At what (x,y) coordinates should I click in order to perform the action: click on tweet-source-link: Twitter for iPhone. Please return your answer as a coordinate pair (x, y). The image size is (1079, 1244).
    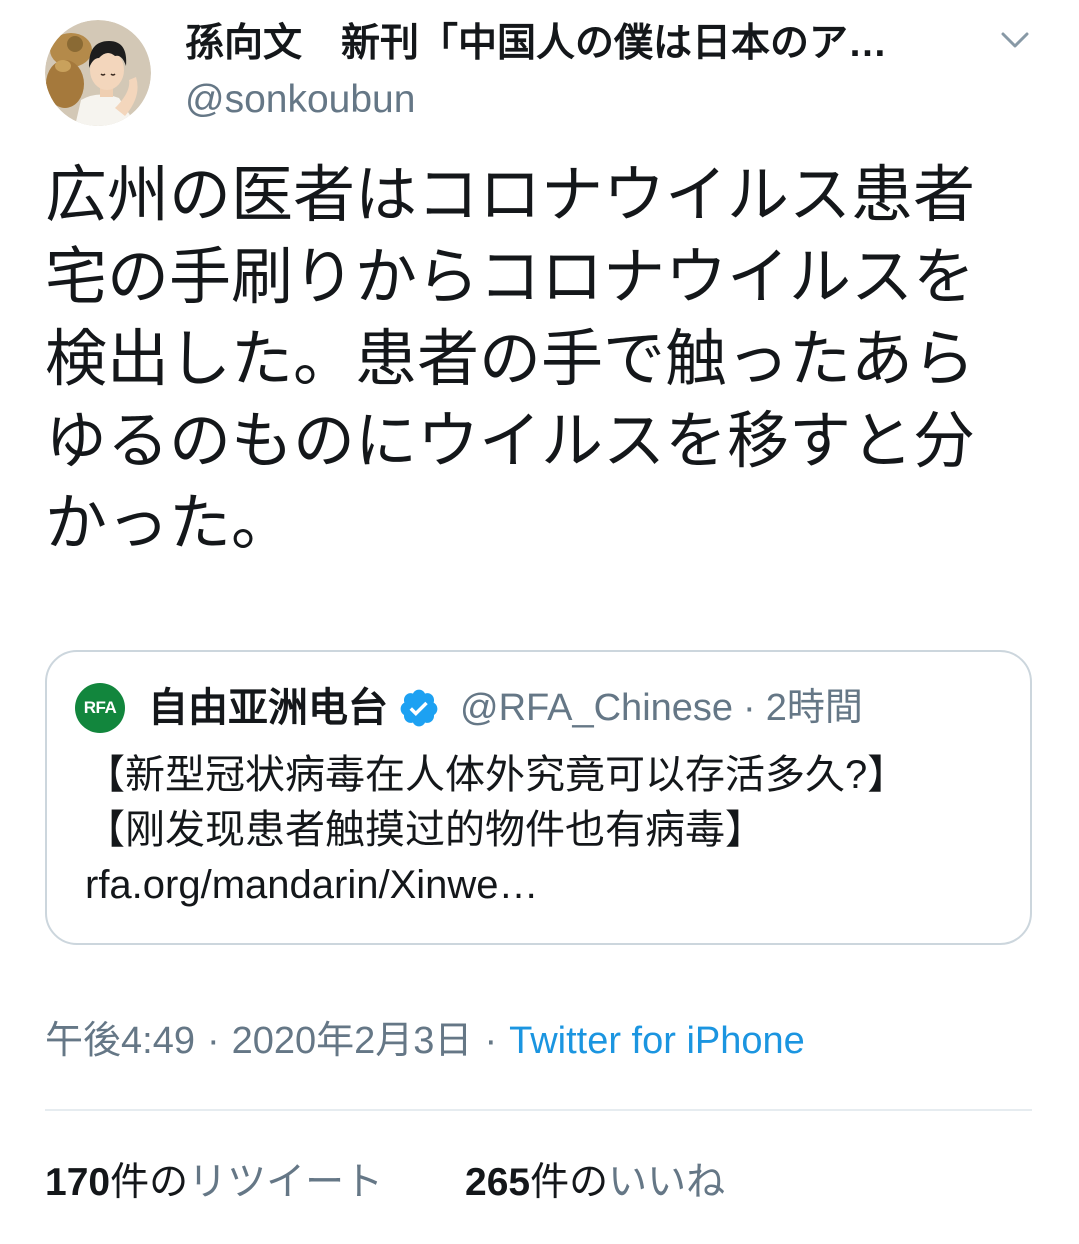
    Looking at the image, I should click on (657, 1041).